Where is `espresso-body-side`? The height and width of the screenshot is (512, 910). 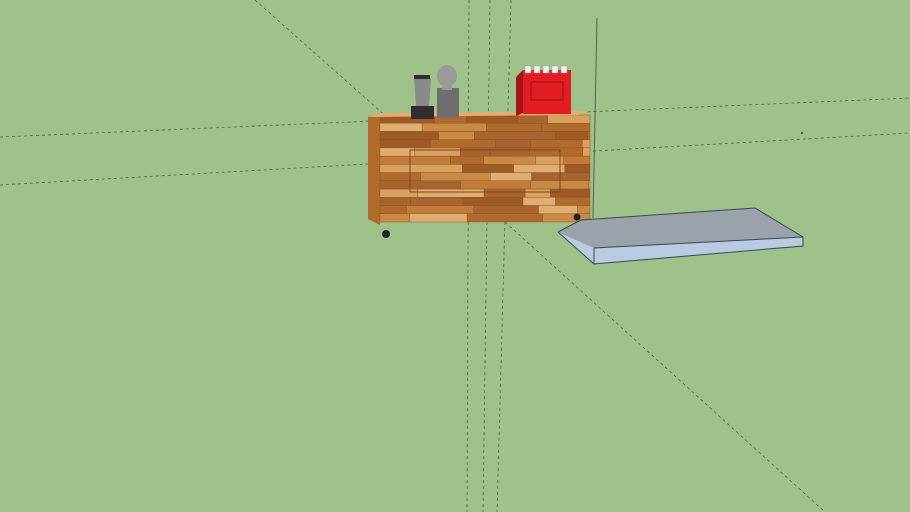 espresso-body-side is located at coordinates (519, 93).